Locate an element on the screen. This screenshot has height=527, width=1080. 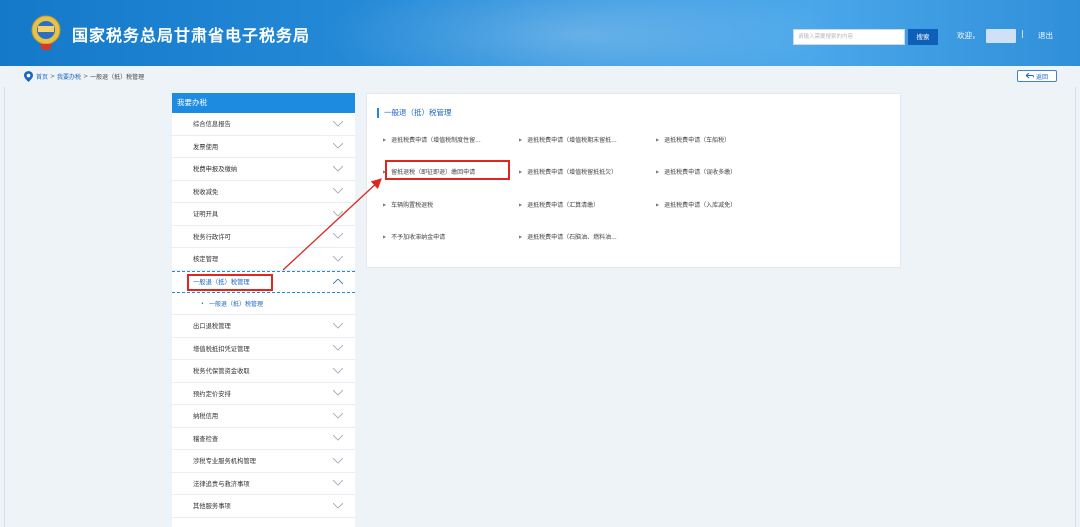
title-accent-bar is located at coordinates (378, 112).